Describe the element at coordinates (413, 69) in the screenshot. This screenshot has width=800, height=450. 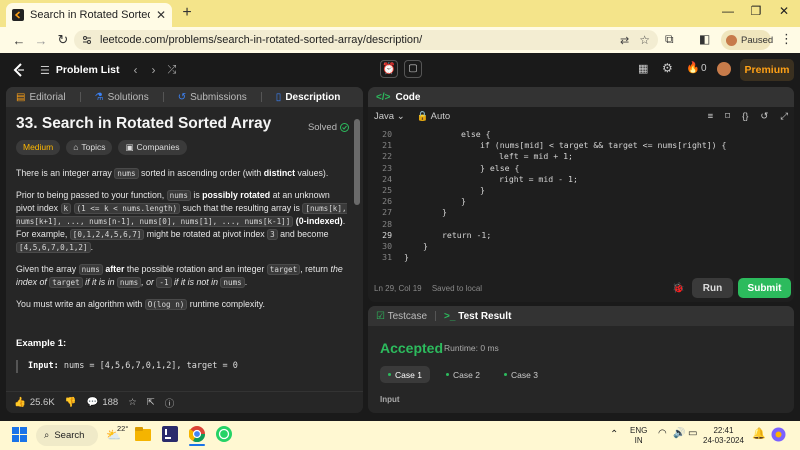
I see `notes-icon: ▢` at that location.